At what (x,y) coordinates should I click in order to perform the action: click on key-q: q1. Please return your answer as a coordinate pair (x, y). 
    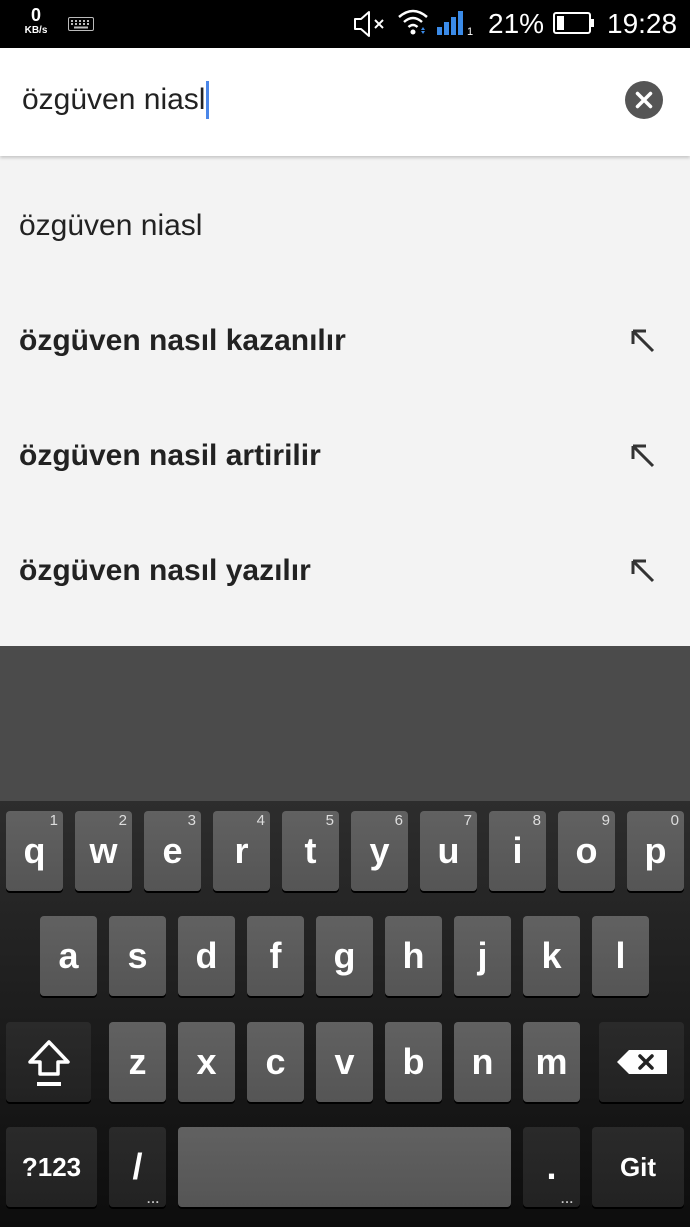
    Looking at the image, I should click on (34, 851).